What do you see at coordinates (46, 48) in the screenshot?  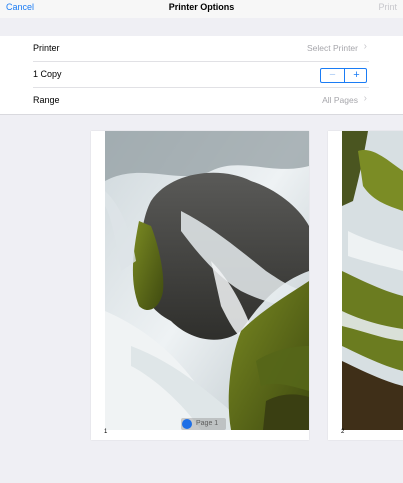 I see `printer-label: Printer` at bounding box center [46, 48].